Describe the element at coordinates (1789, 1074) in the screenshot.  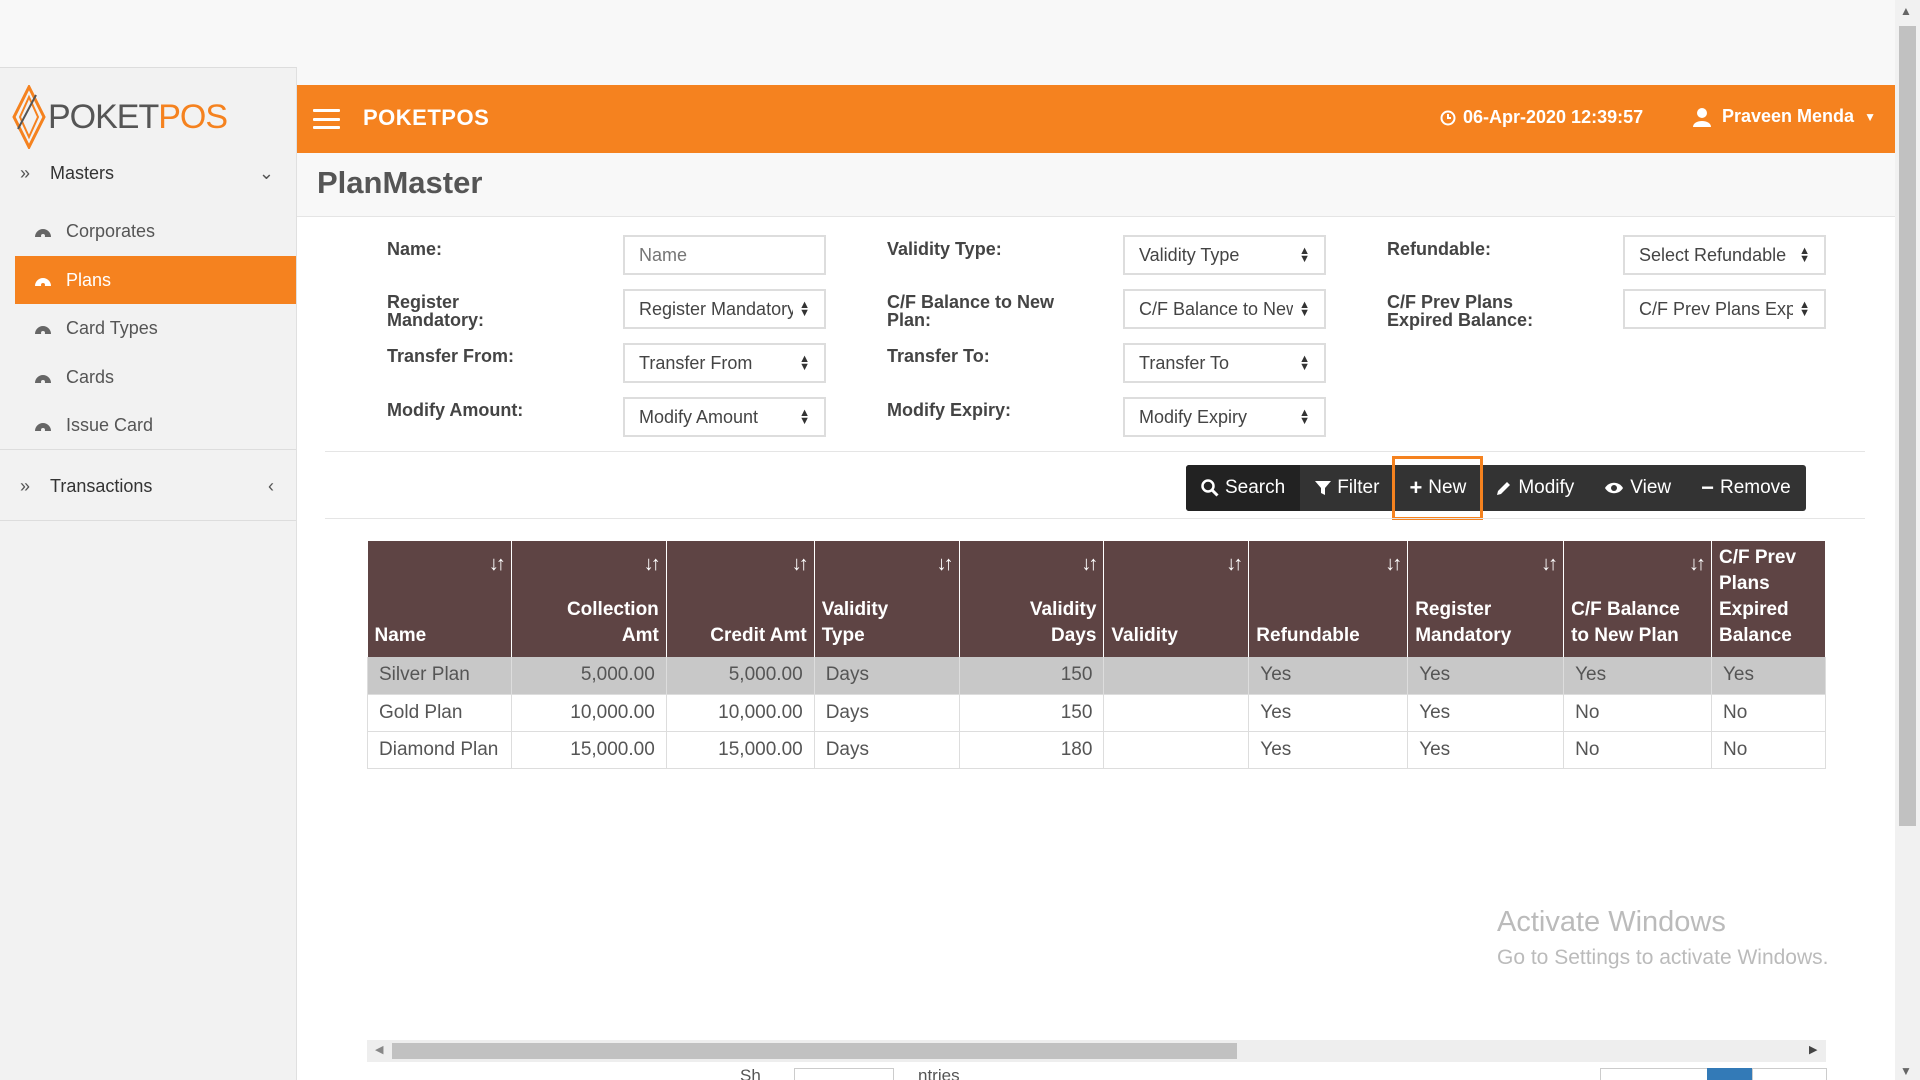
I see `pagination-next` at that location.